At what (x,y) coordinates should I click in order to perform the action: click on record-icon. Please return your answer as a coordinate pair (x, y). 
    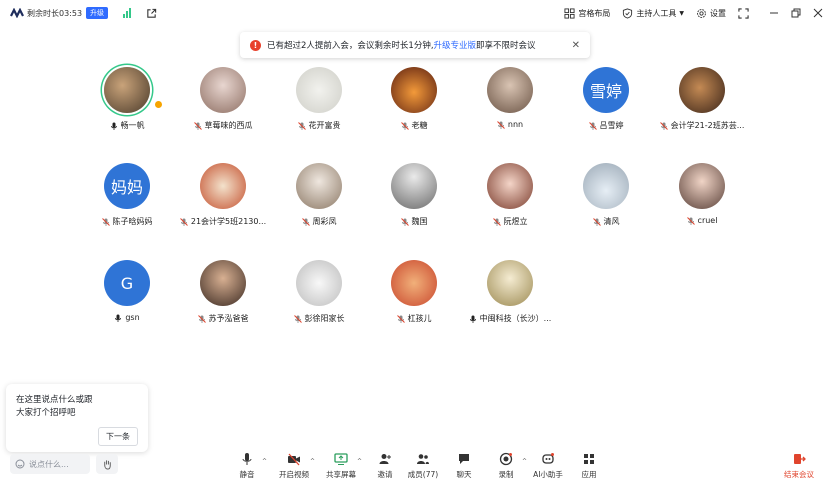
    Looking at the image, I should click on (506, 459).